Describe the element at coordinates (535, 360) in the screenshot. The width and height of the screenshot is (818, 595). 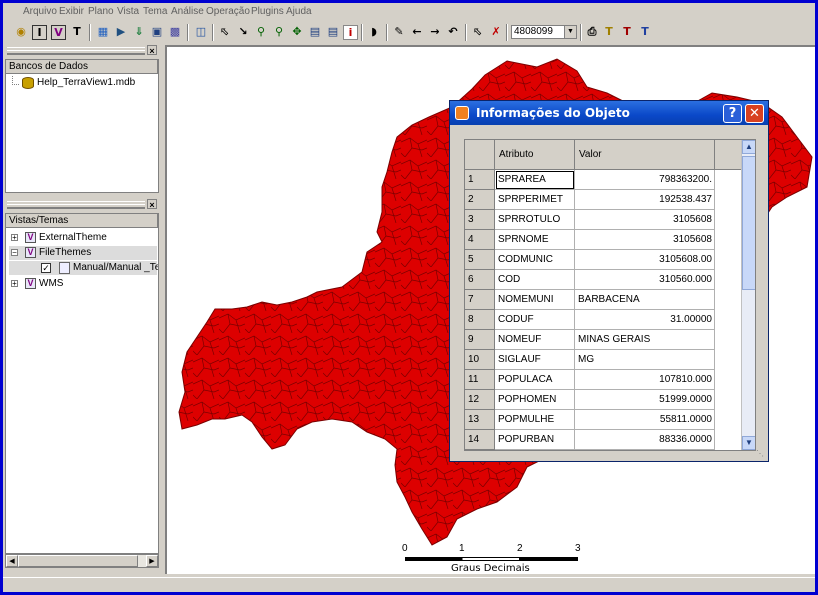
I see `attribute-cell: SIGLAUF` at that location.